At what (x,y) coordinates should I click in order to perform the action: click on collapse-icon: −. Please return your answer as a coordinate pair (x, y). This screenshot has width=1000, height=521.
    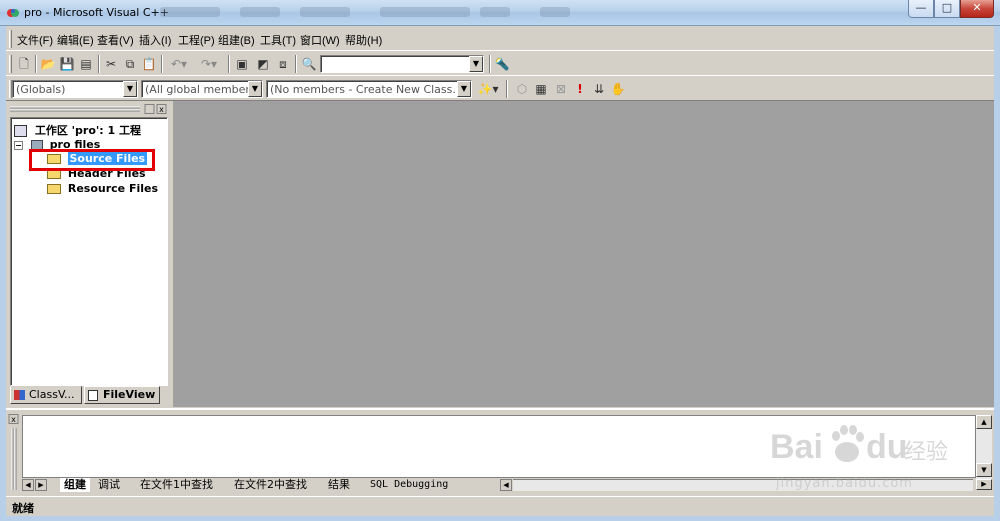
    Looking at the image, I should click on (18, 145).